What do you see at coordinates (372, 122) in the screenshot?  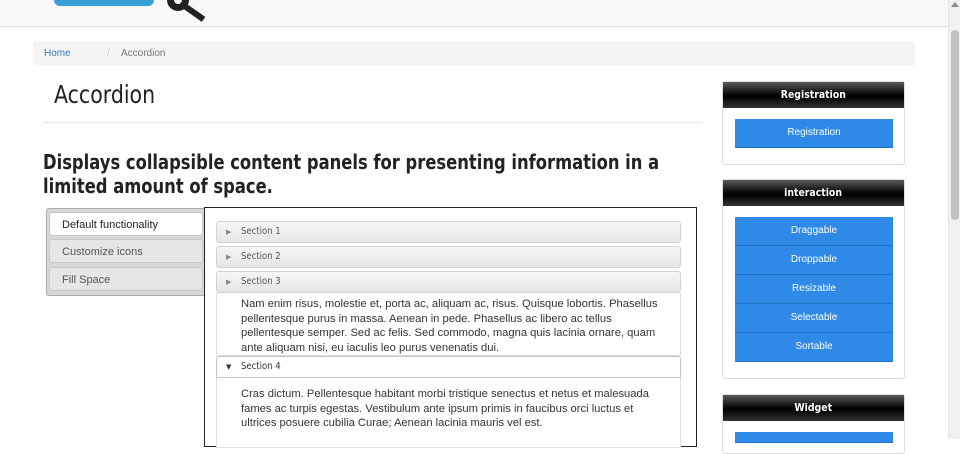 I see `title-divider` at bounding box center [372, 122].